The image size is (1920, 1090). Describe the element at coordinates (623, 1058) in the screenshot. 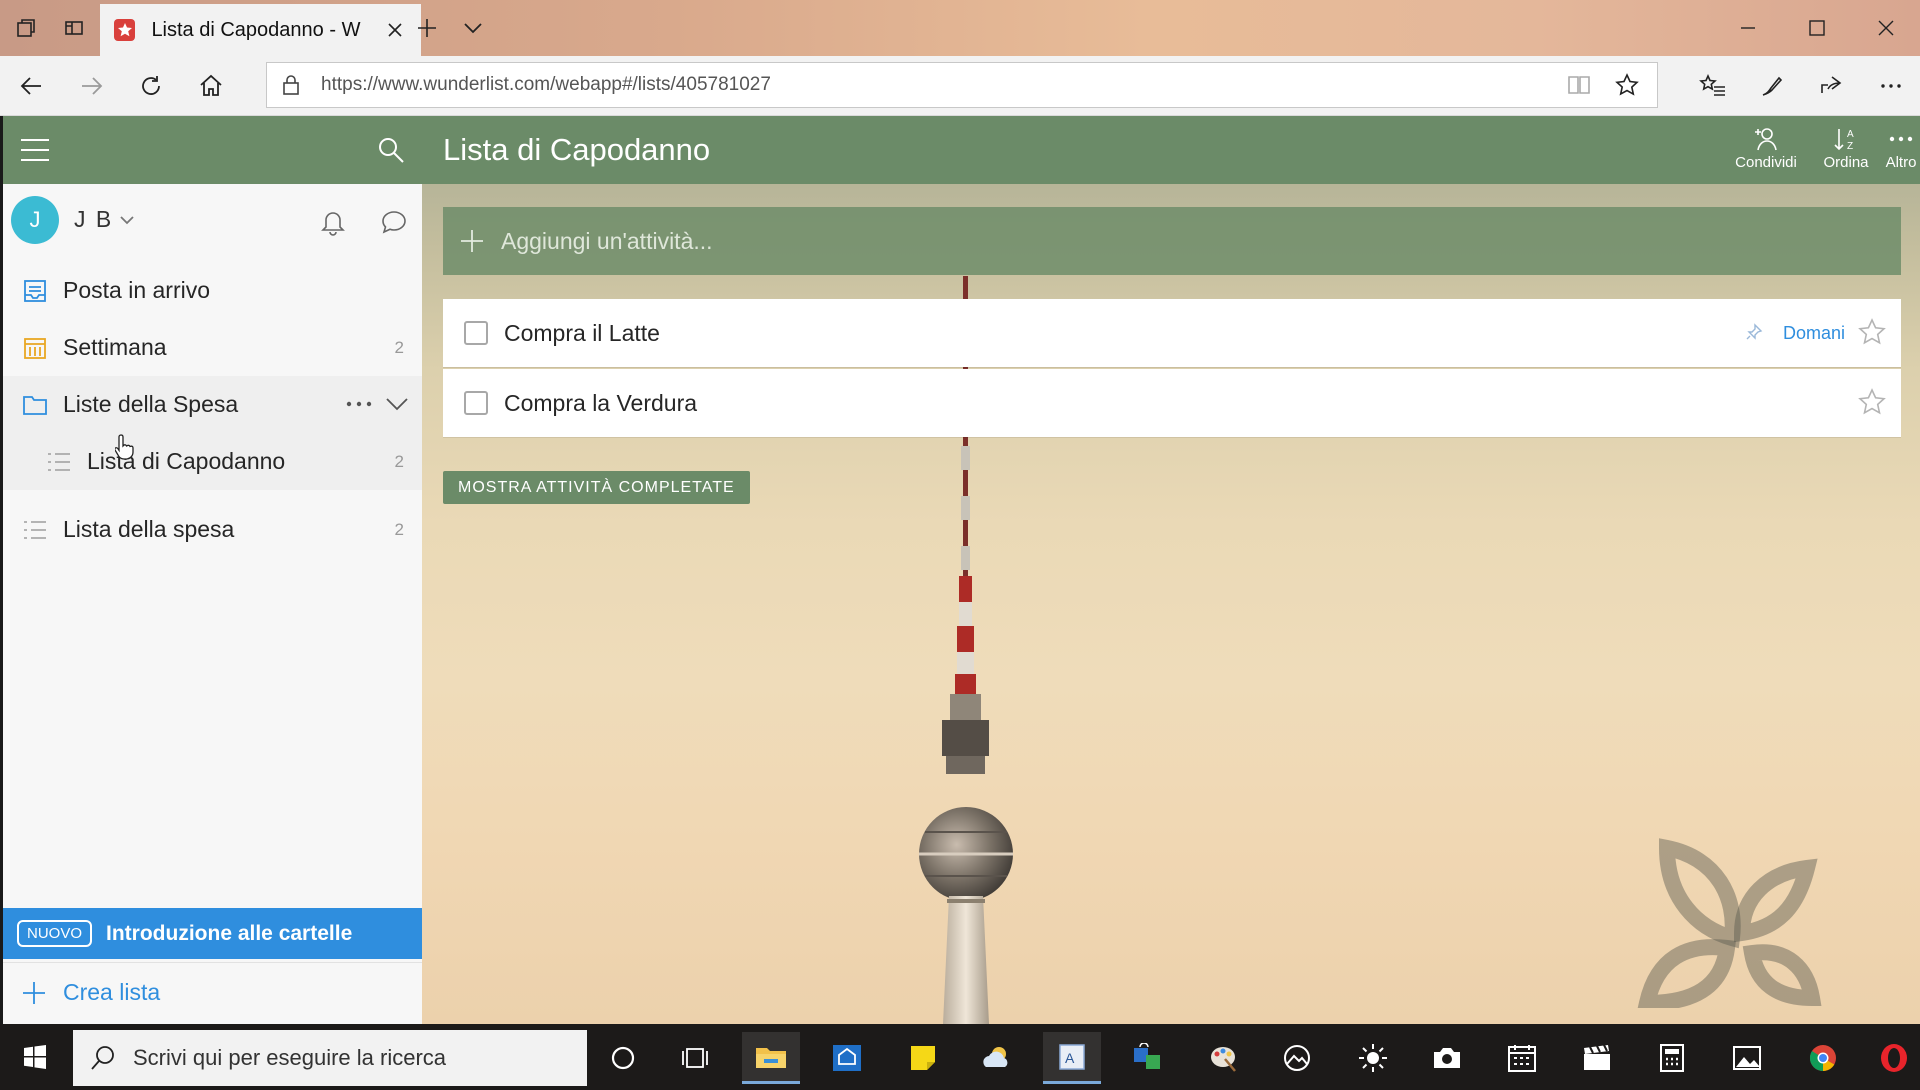

I see `cortana-icon` at that location.